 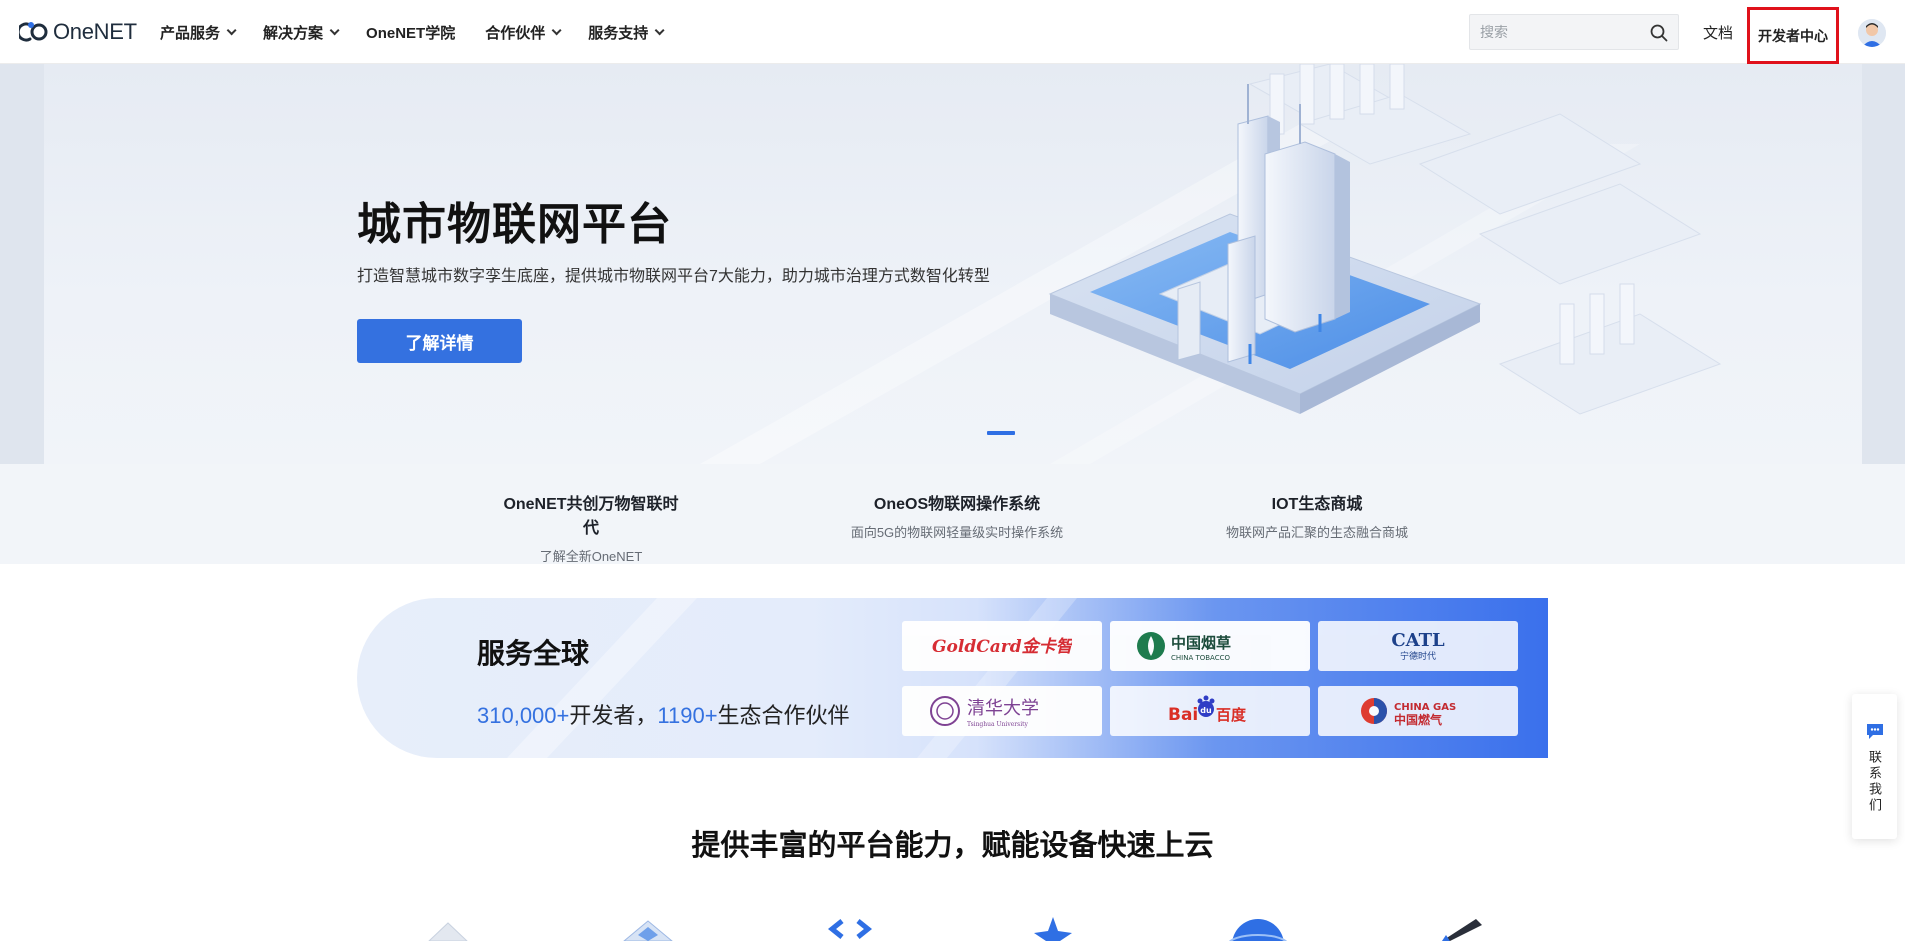 I want to click on partner-tsinghua: 清华大学 Tsinghua University, so click(x=1002, y=711).